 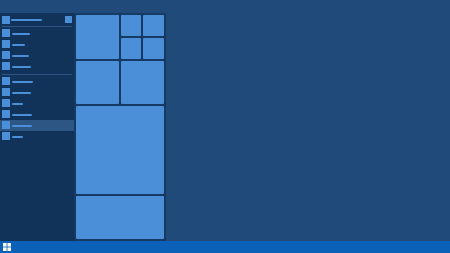 I want to click on start-button, so click(x=7, y=247).